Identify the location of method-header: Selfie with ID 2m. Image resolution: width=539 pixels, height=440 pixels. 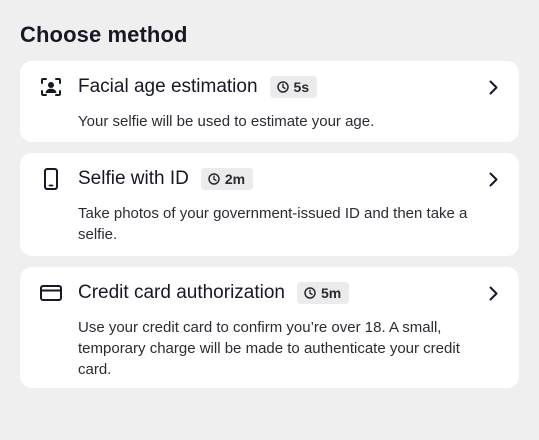
(255, 179).